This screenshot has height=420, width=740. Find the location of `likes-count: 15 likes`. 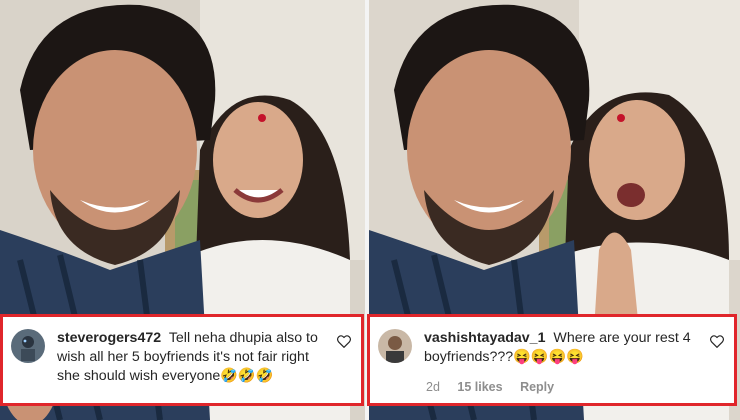

likes-count: 15 likes is located at coordinates (479, 387).